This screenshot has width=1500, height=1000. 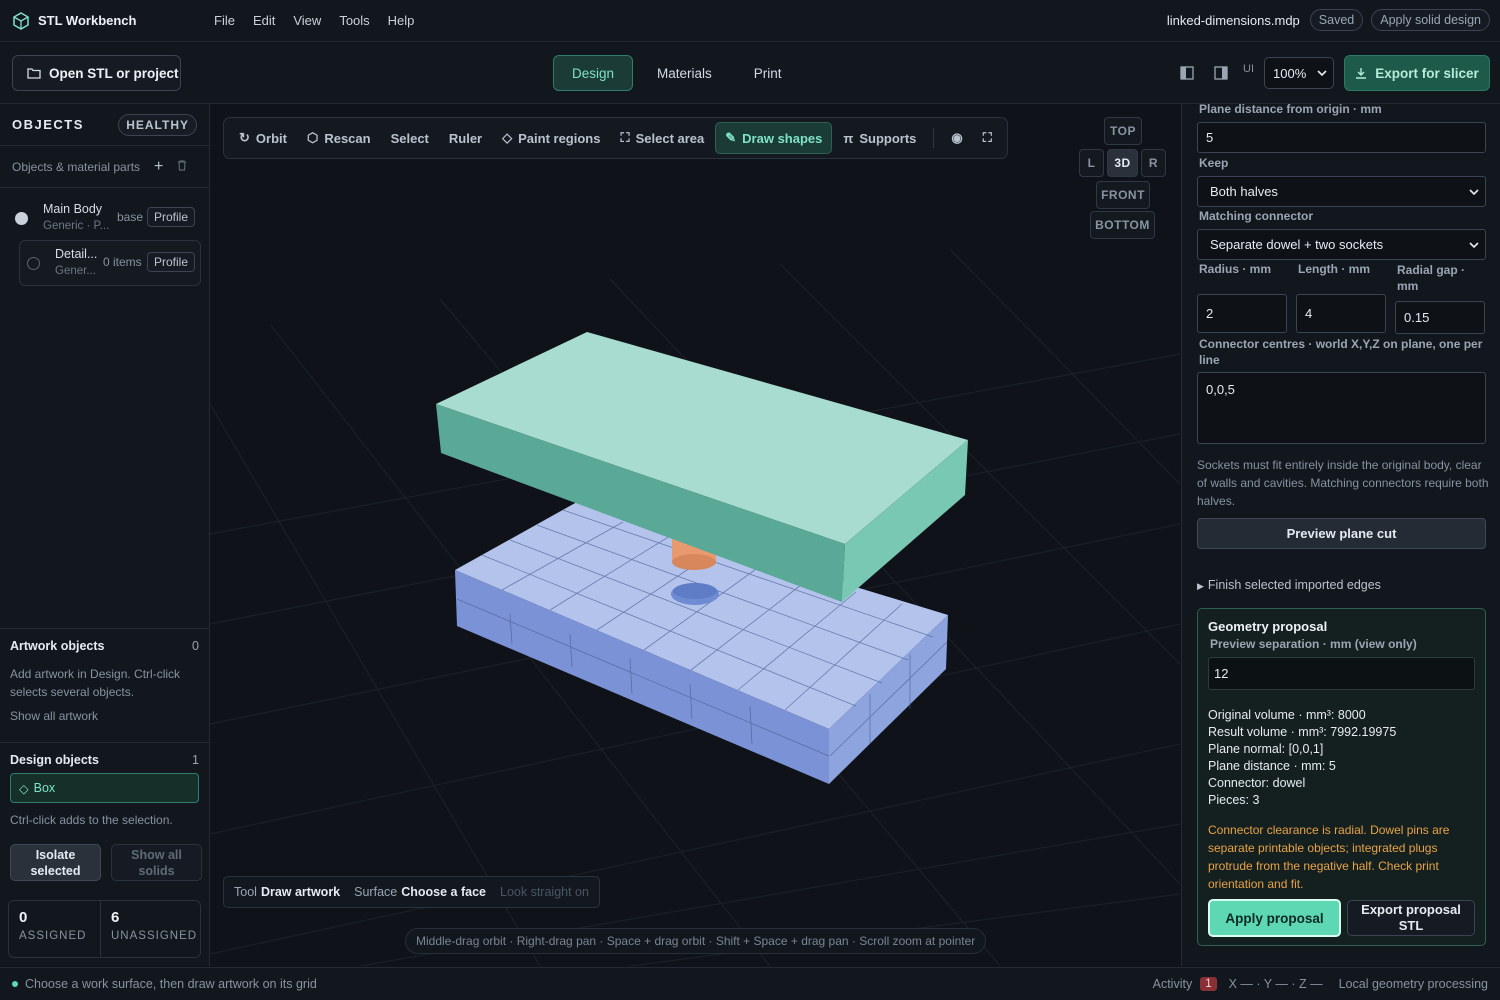 I want to click on plane-distance-input: 5, so click(x=1341, y=137).